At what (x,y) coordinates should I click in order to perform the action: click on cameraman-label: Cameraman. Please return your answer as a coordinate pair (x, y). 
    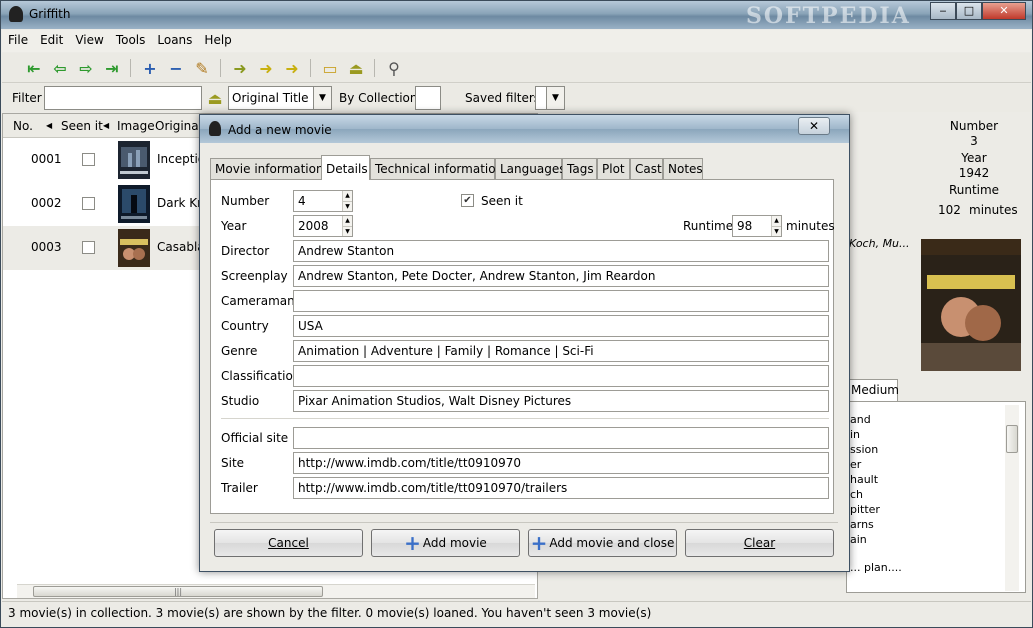
    Looking at the image, I should click on (258, 301).